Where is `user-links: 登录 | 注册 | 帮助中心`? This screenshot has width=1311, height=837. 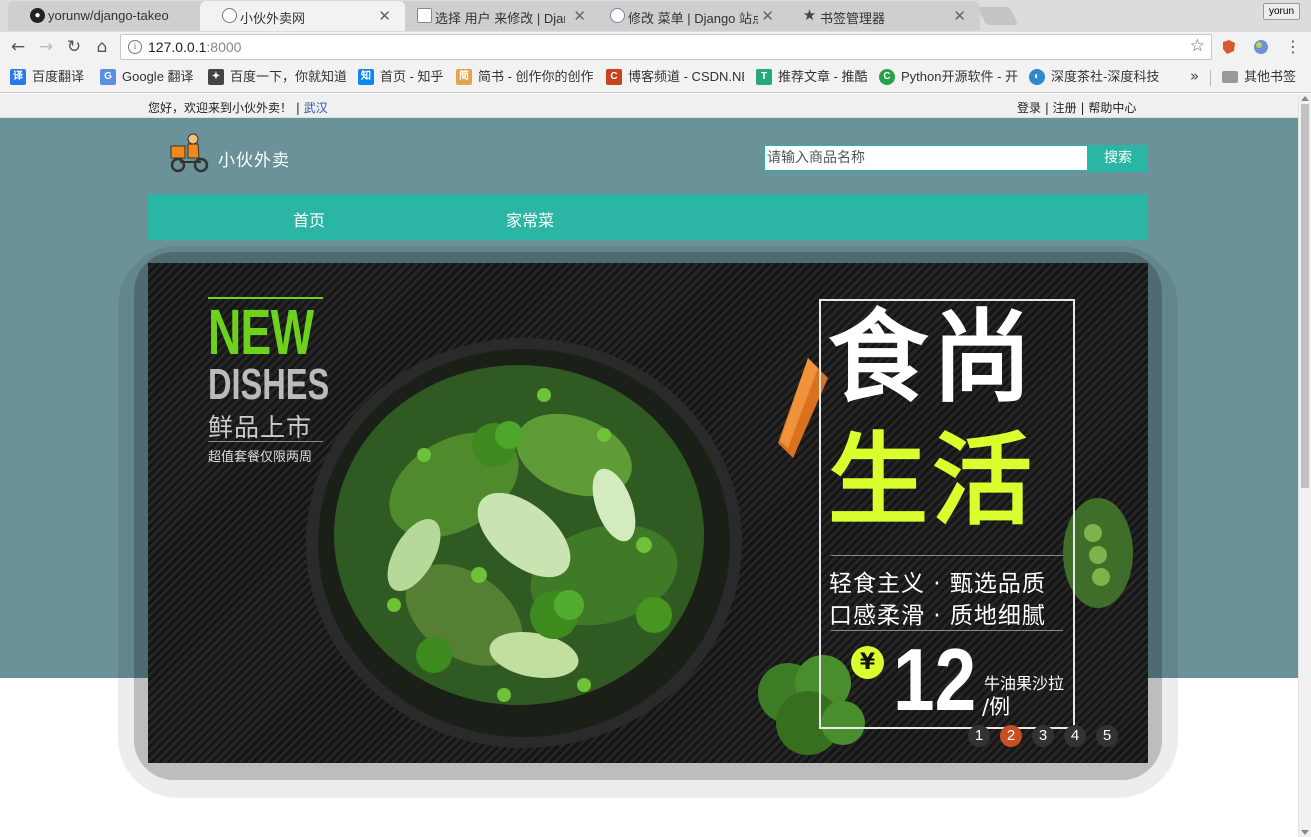
user-links: 登录 | 注册 | 帮助中心 is located at coordinates (1076, 107).